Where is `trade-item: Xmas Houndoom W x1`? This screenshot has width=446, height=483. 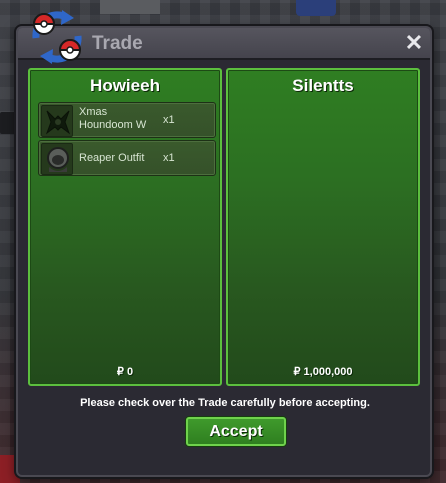
trade-item: Xmas Houndoom W x1 is located at coordinates (127, 120).